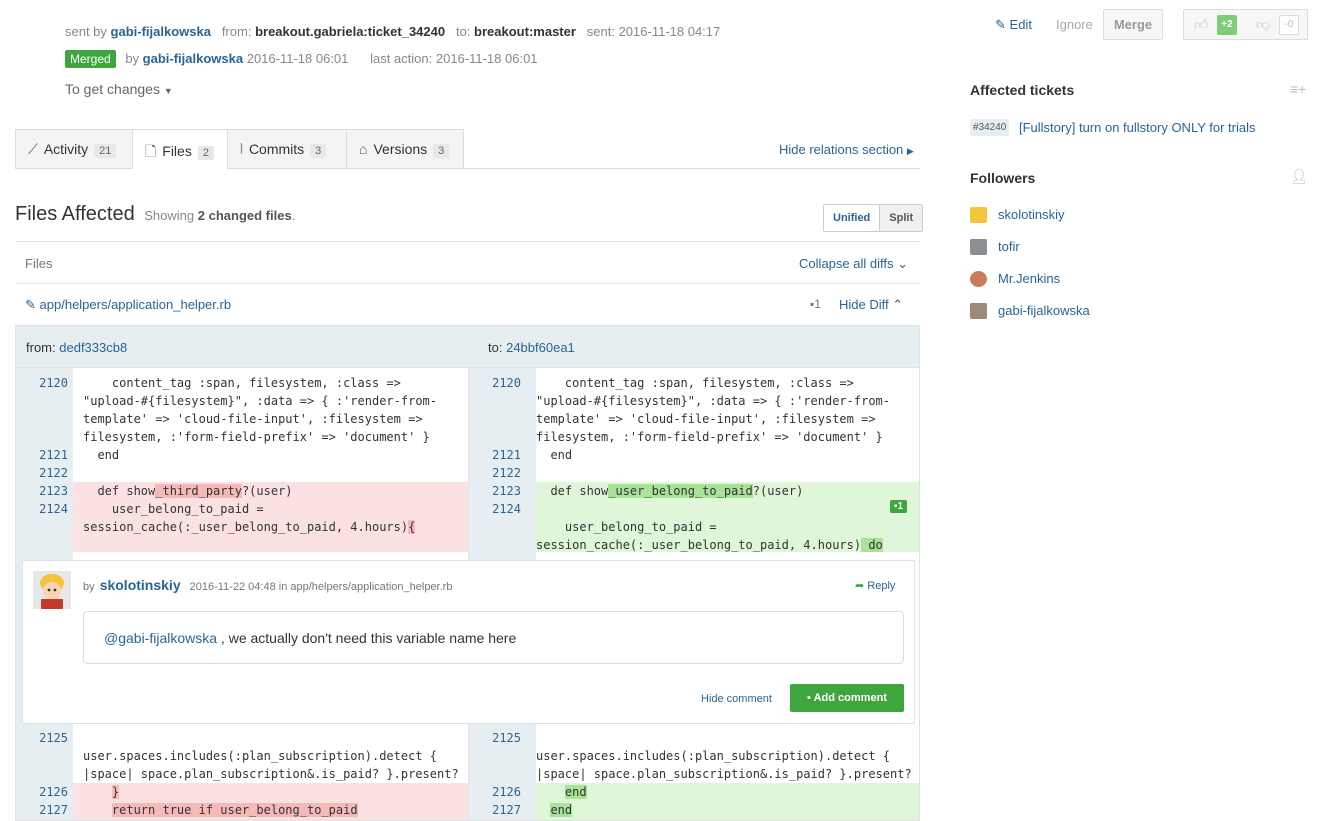 The image size is (1330, 821). Describe the element at coordinates (1074, 24) in the screenshot. I see `ignore-button: Ignore` at that location.